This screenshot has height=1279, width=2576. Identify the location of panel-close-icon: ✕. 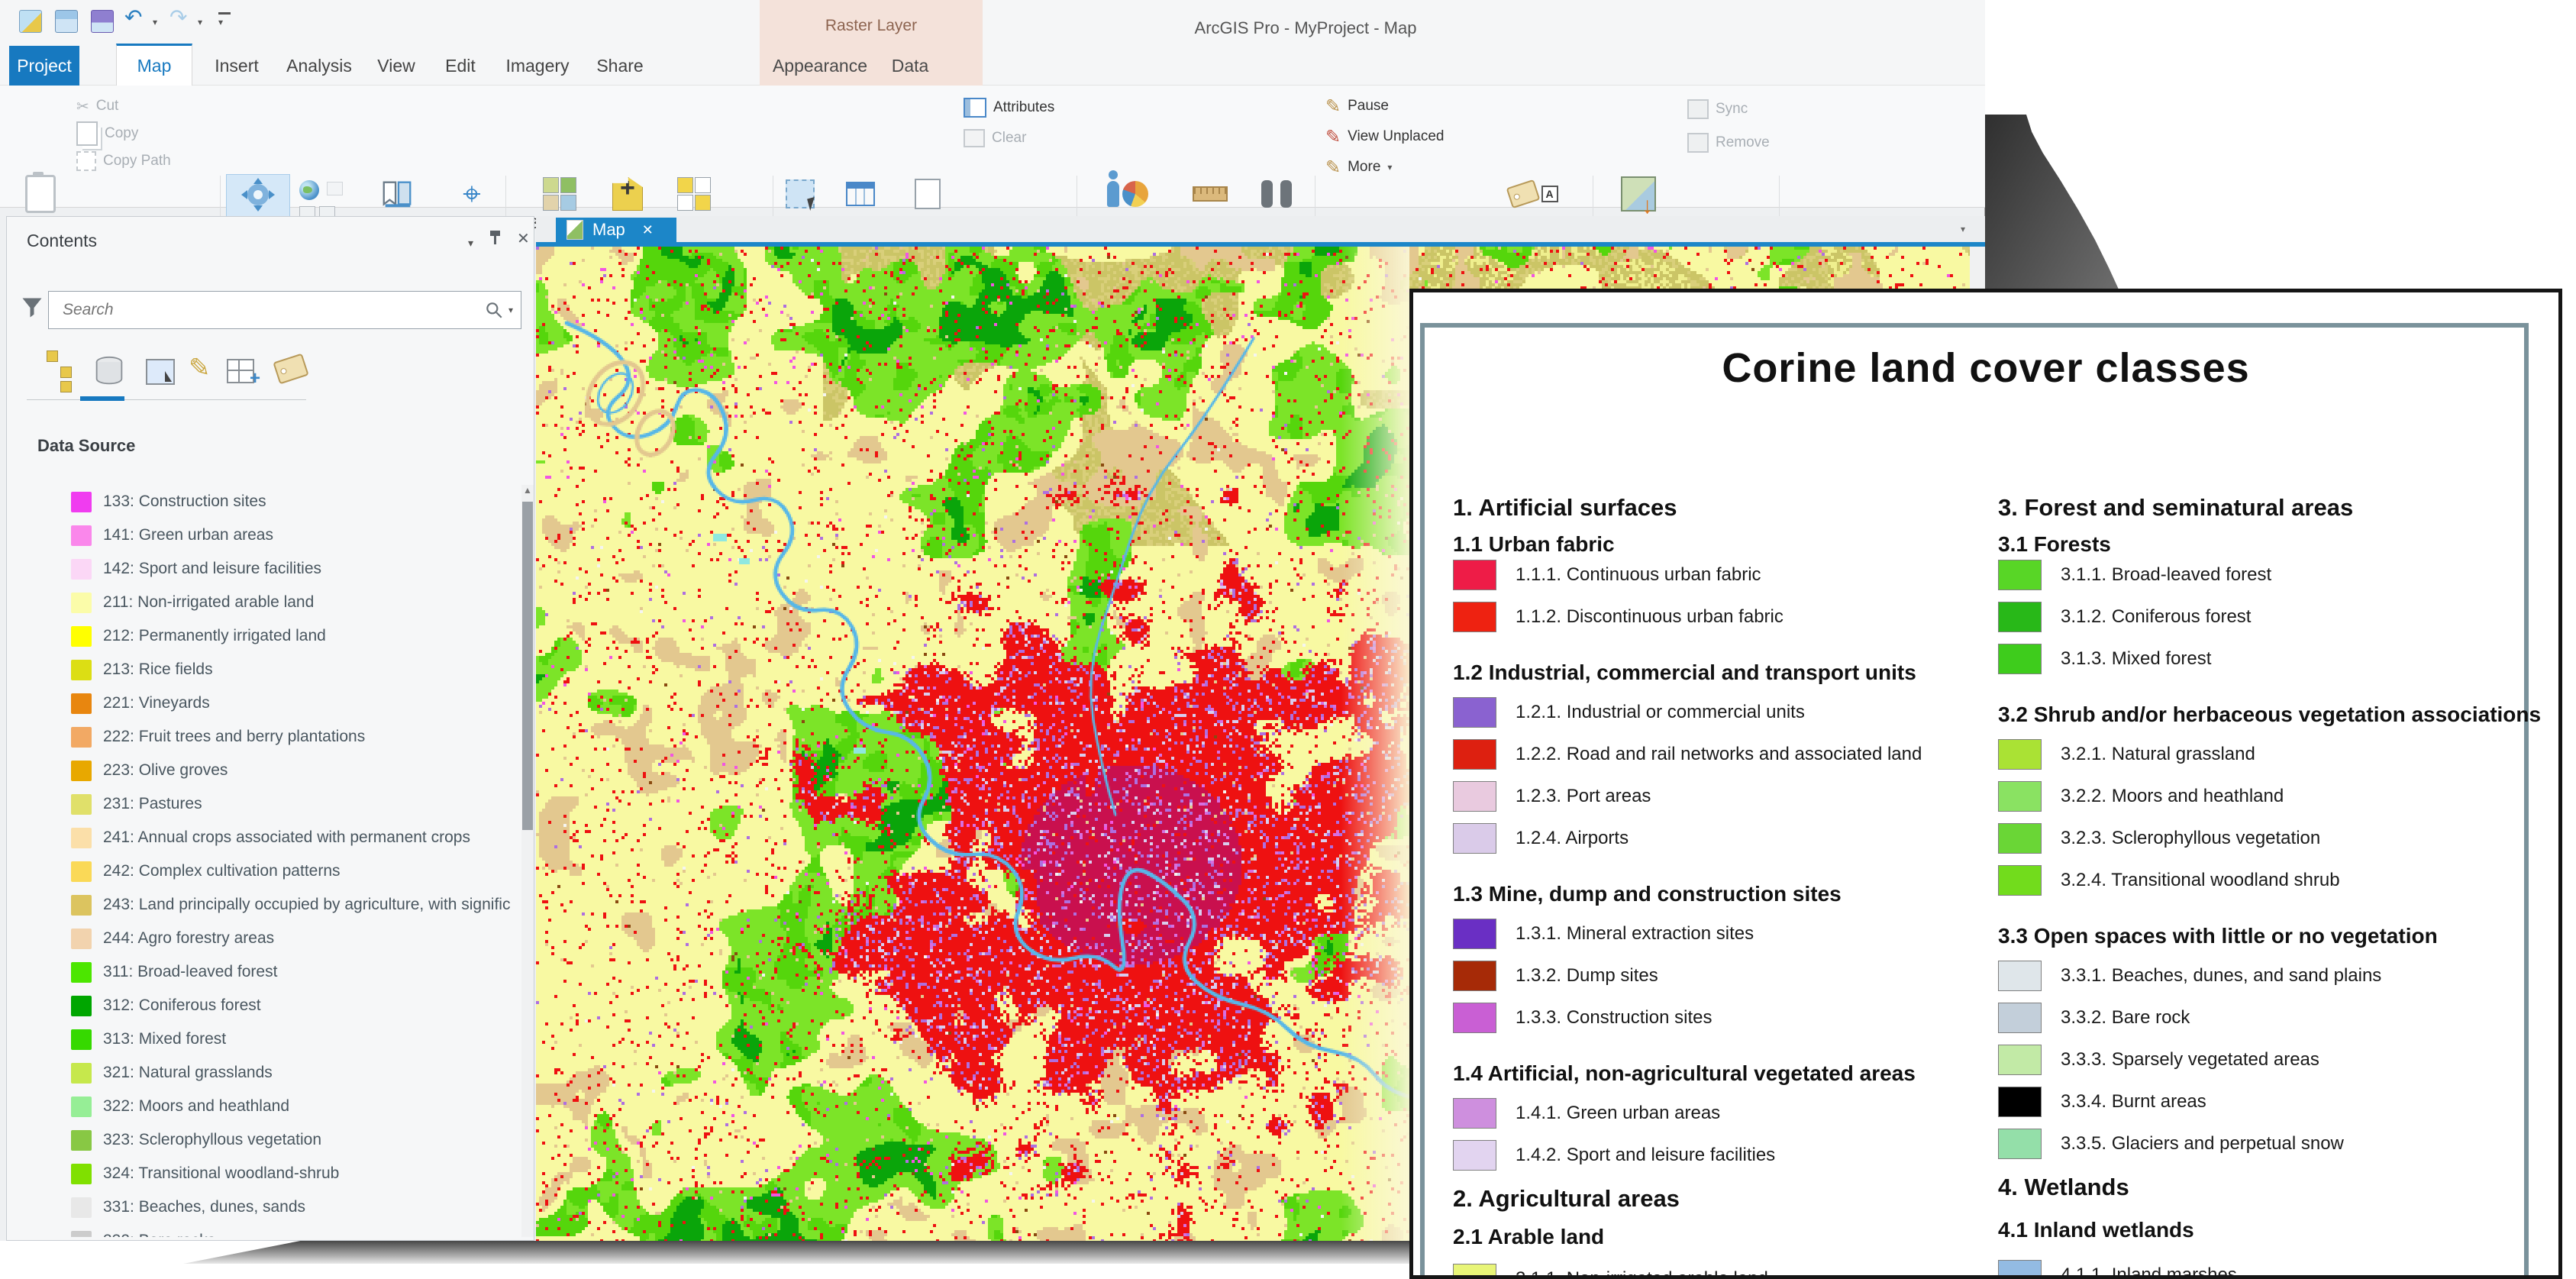
(523, 238).